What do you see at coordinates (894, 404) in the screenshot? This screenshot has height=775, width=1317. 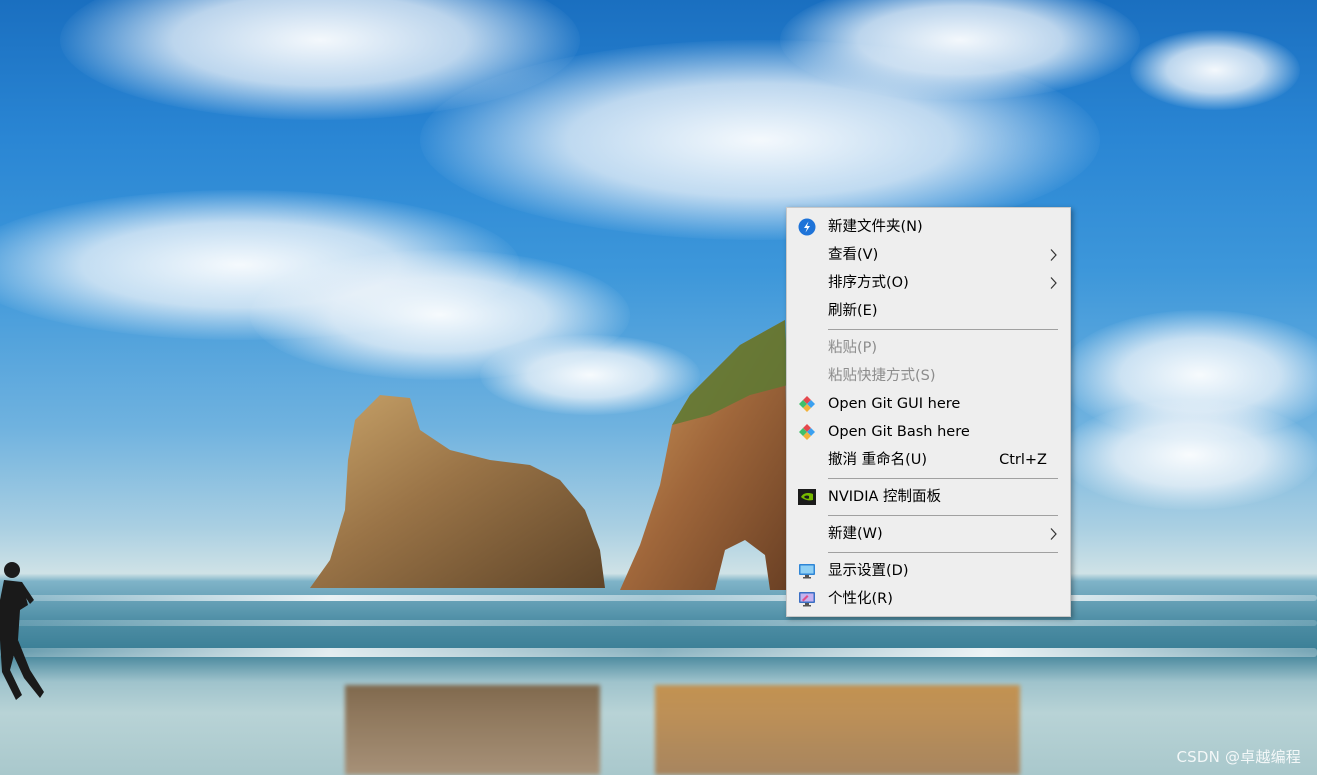 I see `menu-item-label: Open Git GUI here` at bounding box center [894, 404].